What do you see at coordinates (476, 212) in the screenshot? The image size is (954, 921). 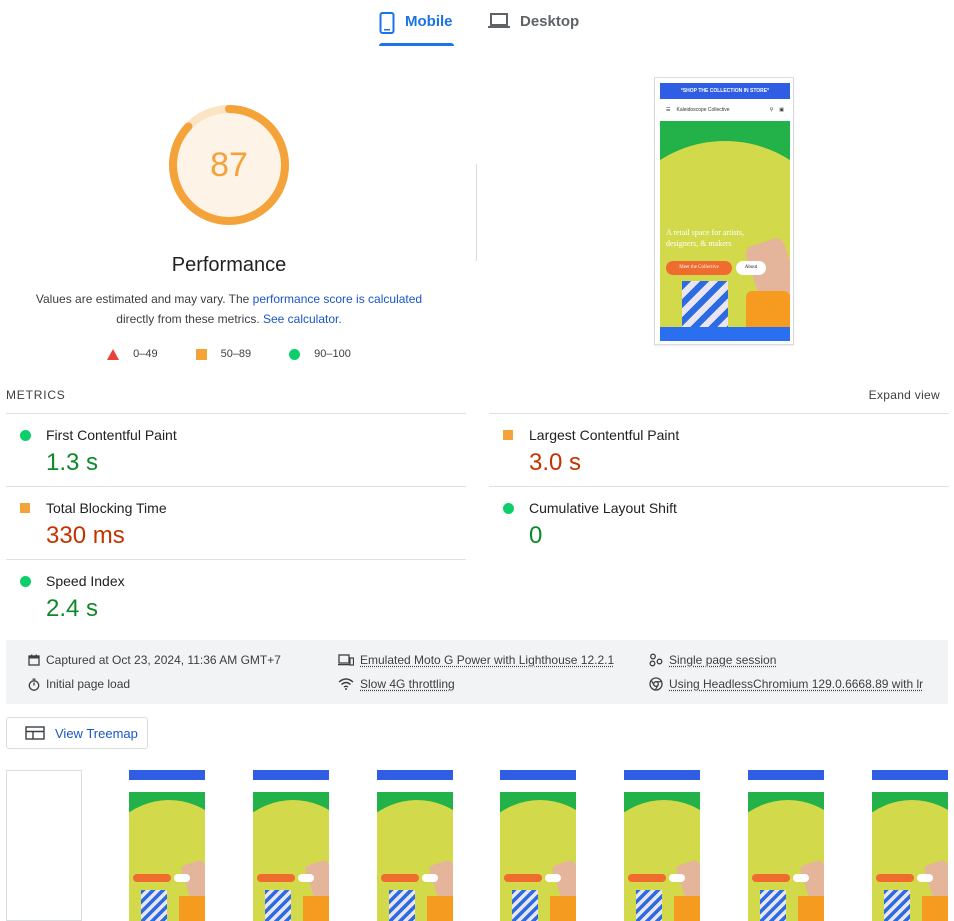 I see `vertical-divider` at bounding box center [476, 212].